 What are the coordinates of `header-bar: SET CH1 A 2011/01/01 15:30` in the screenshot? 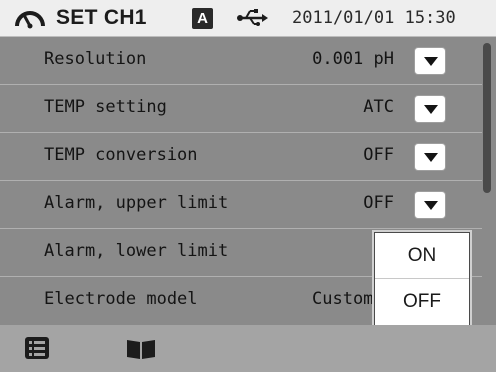 It's located at (248, 18).